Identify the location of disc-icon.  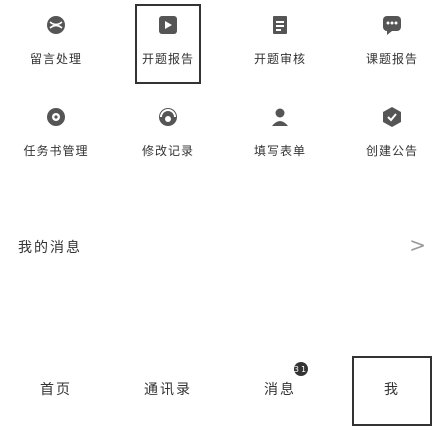
(56, 117).